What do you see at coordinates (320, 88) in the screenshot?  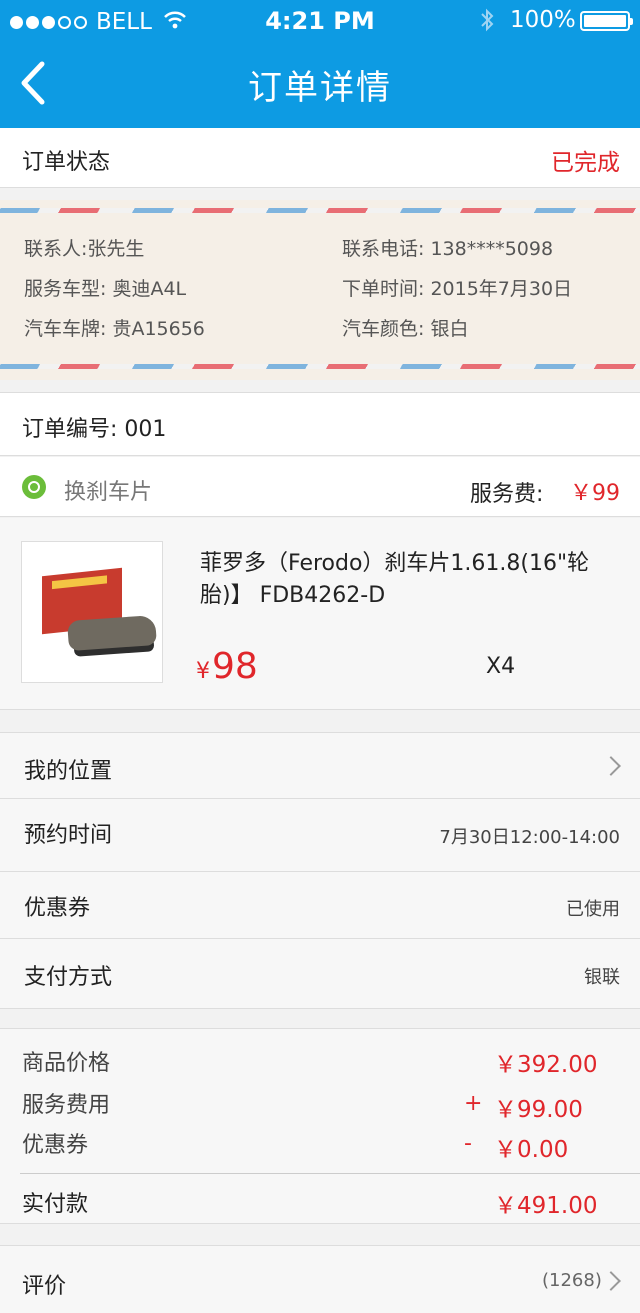 I see `page-title: 订单详情` at bounding box center [320, 88].